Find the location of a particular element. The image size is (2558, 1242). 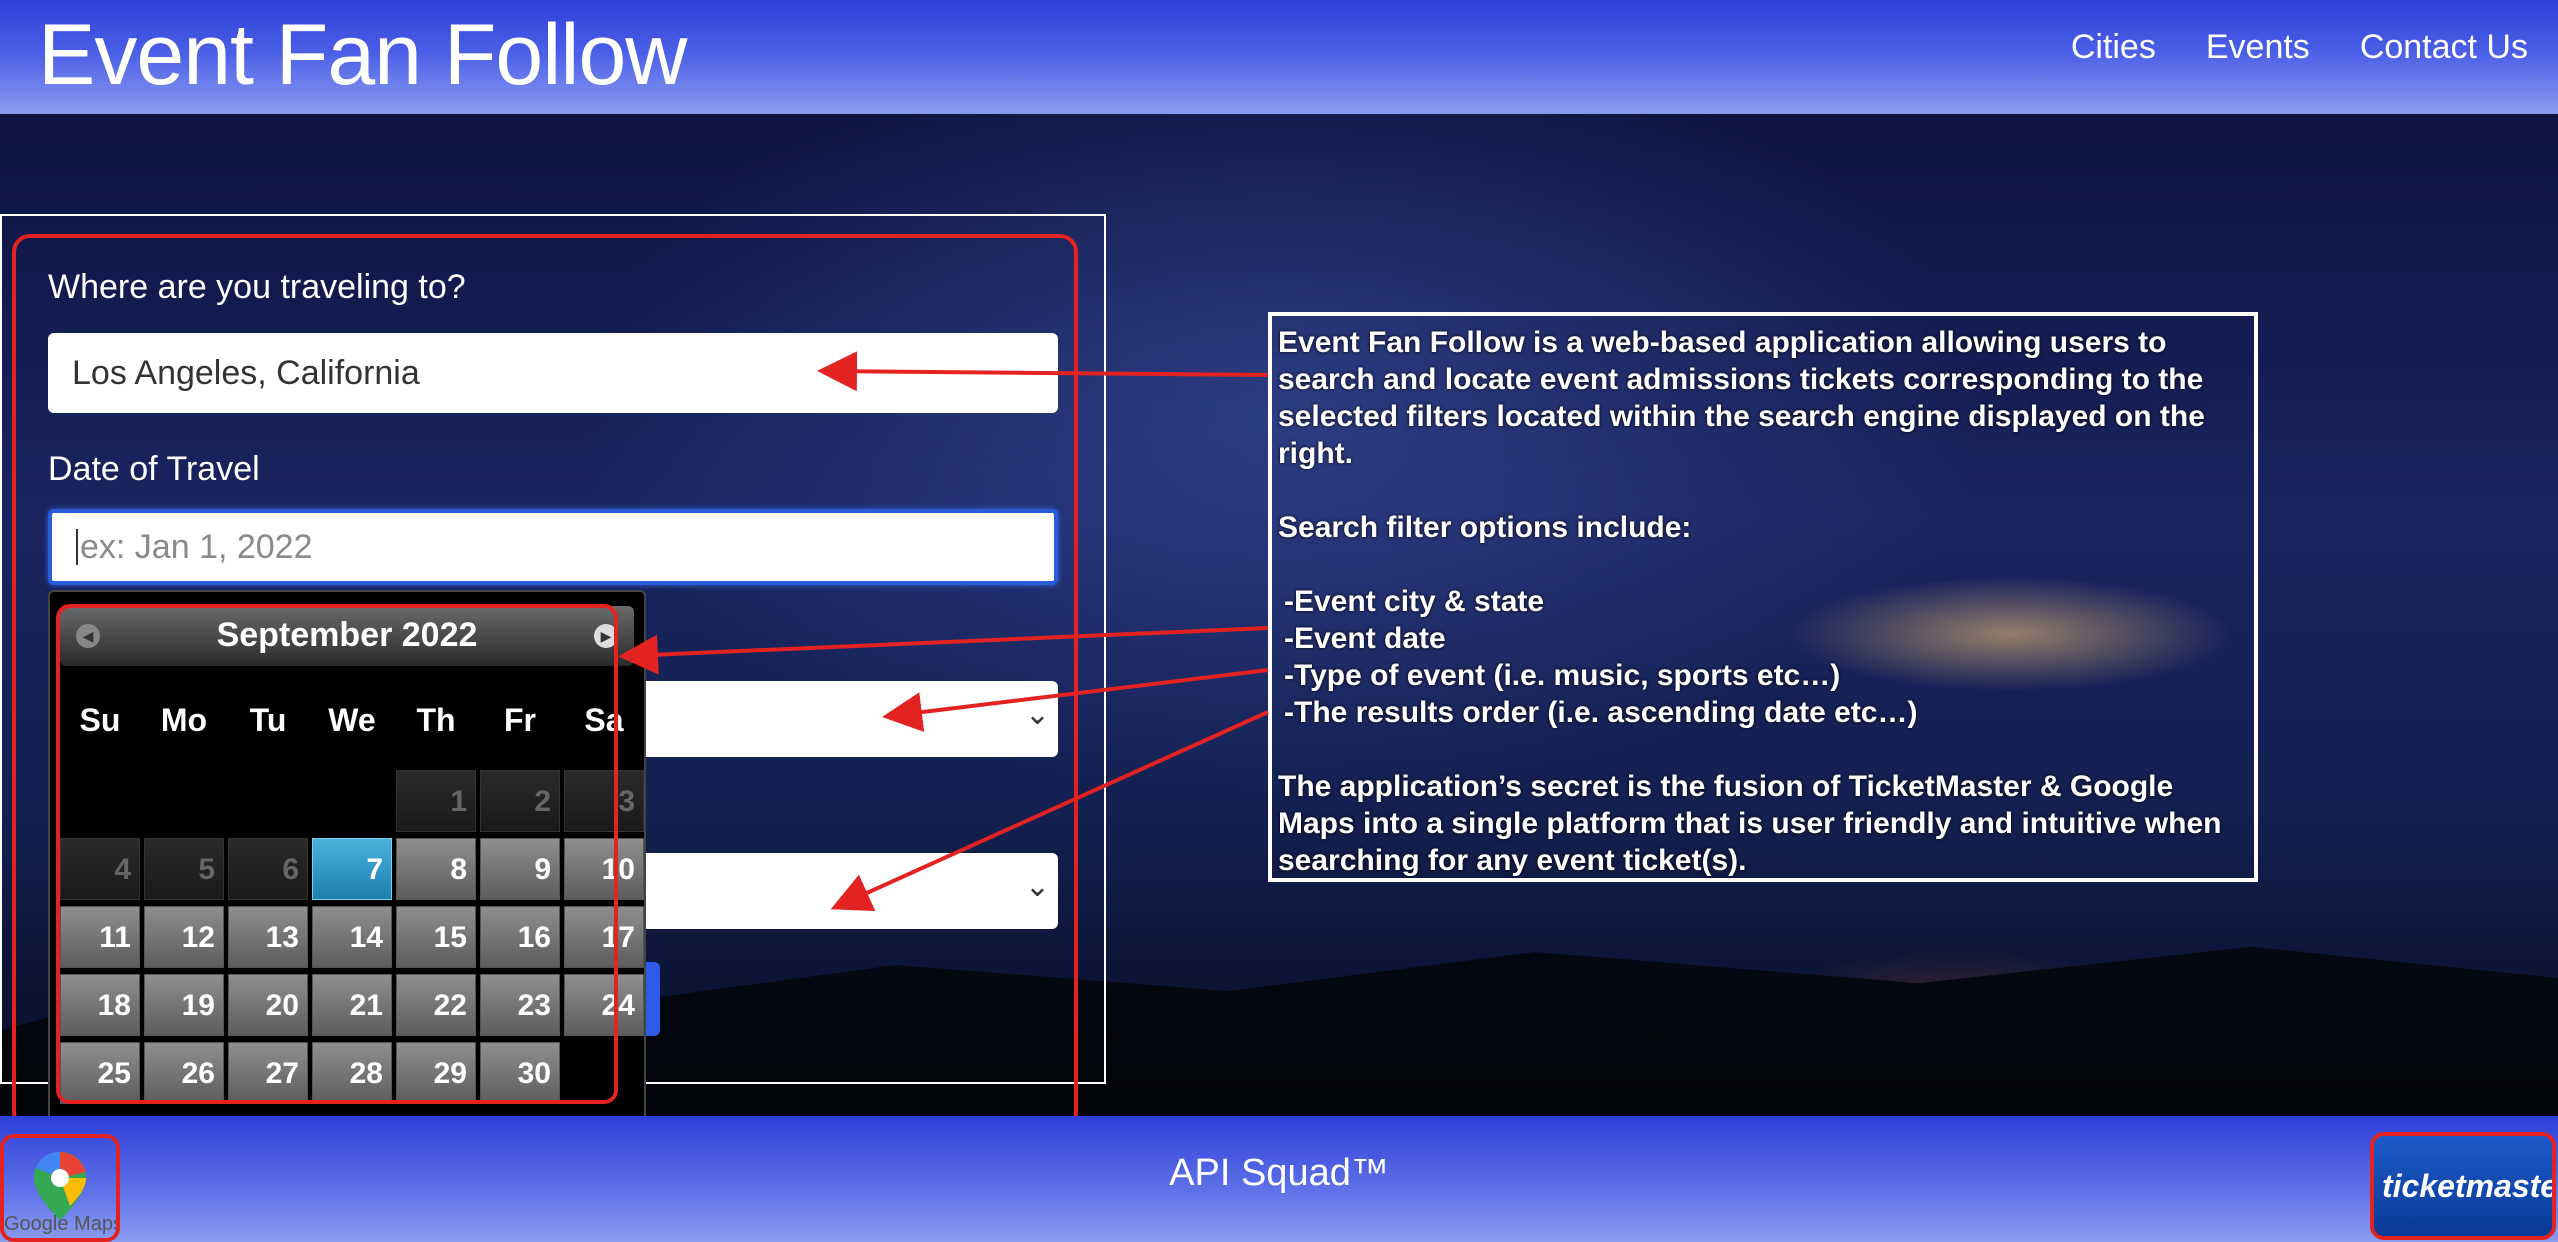

footer-text: API Squad™ is located at coordinates (1279, 1173).